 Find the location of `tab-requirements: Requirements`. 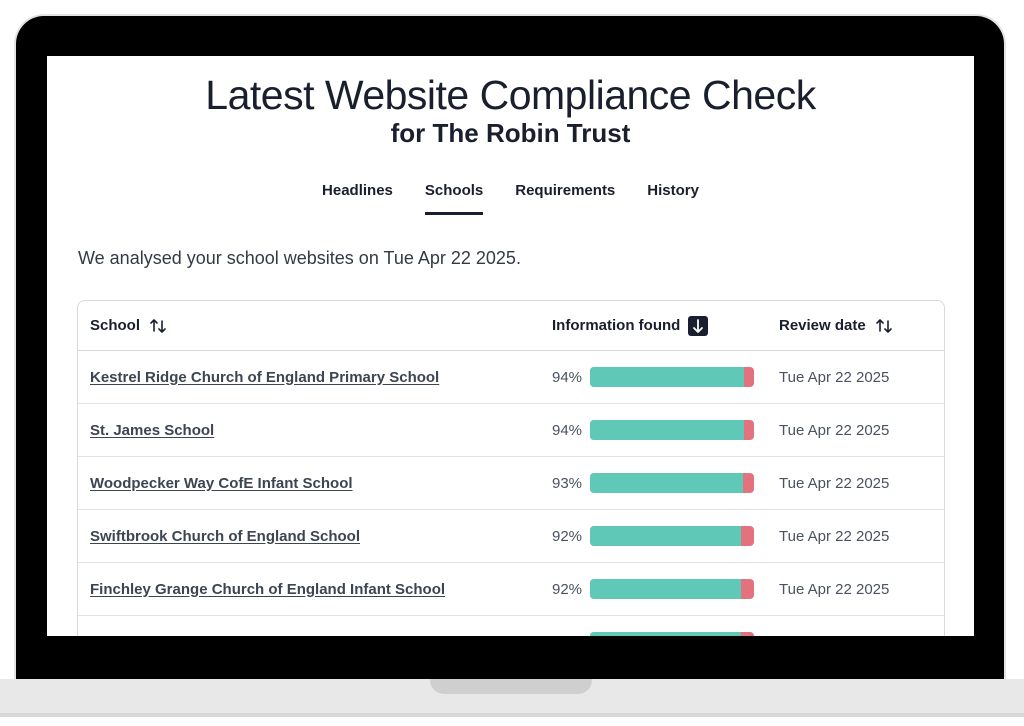

tab-requirements: Requirements is located at coordinates (565, 198).